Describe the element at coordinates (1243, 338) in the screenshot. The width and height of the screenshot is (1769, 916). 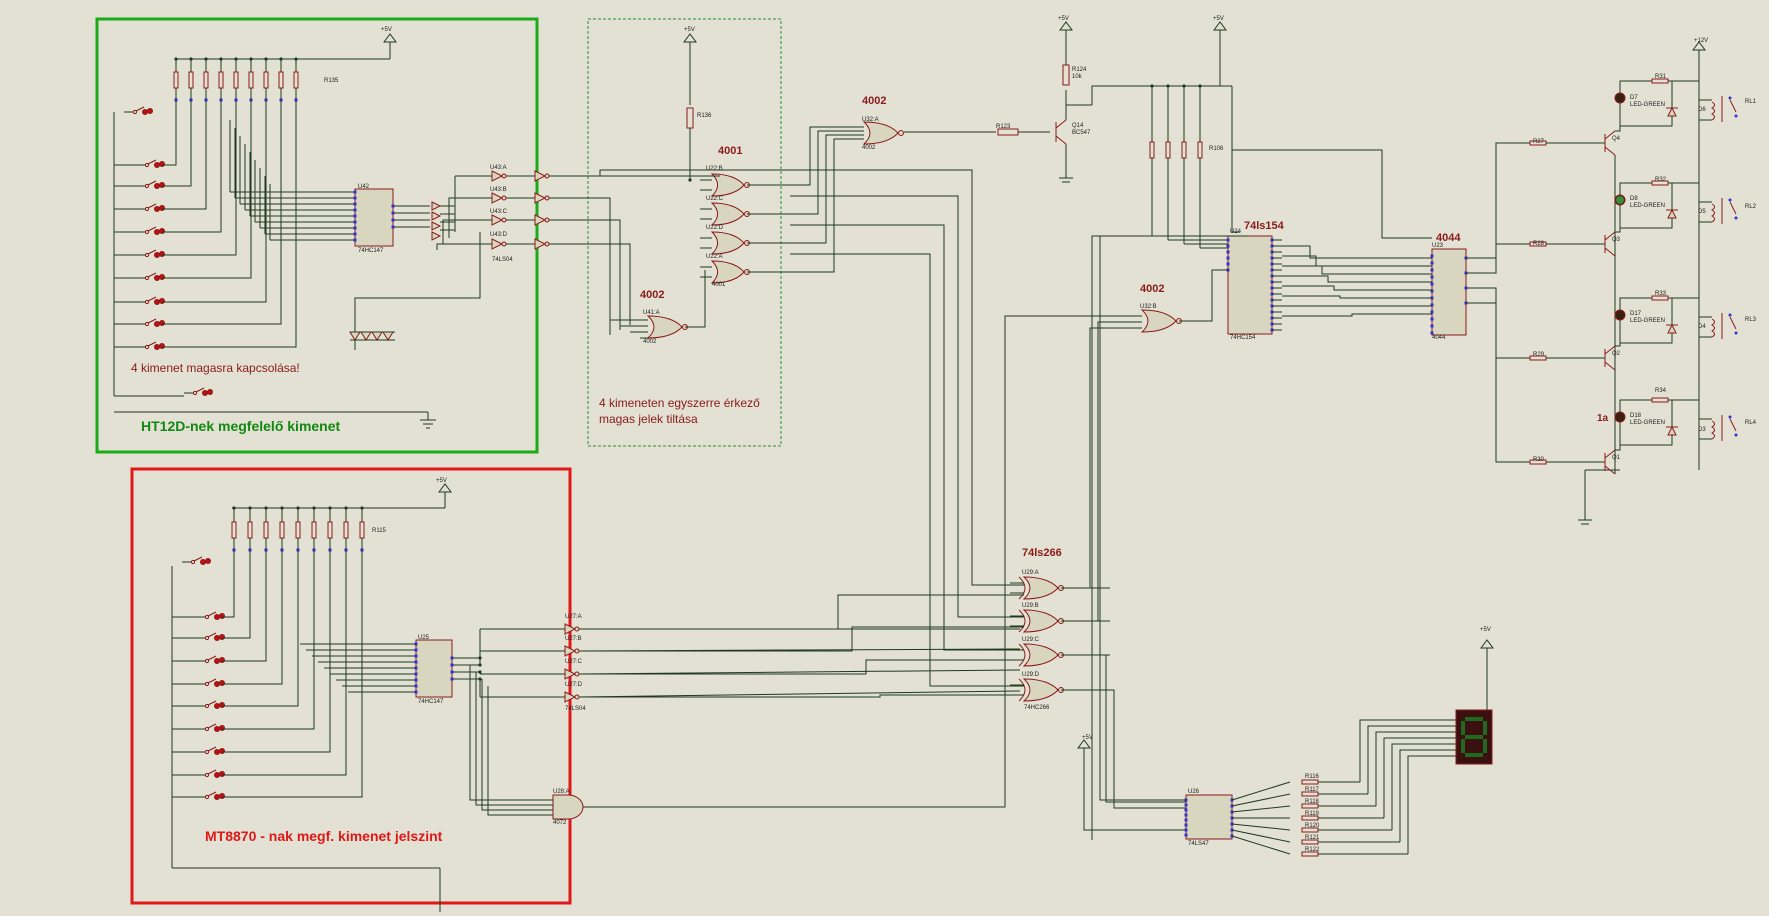
I see `label-u24-type: 74HC154` at that location.